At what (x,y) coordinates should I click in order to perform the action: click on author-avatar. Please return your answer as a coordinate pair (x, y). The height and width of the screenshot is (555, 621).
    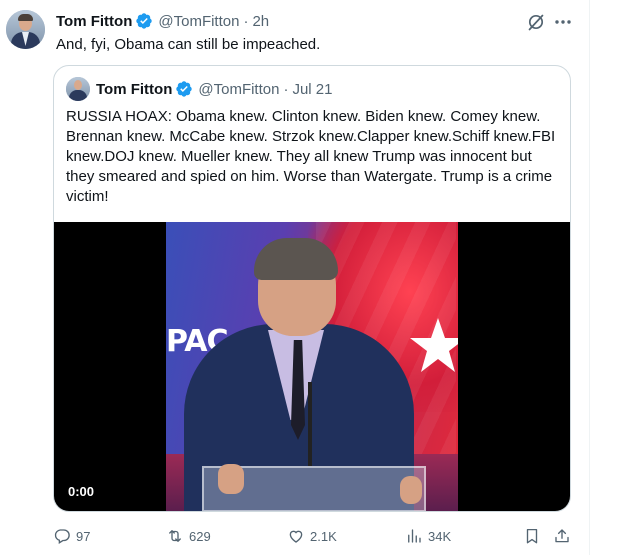
    Looking at the image, I should click on (25, 29).